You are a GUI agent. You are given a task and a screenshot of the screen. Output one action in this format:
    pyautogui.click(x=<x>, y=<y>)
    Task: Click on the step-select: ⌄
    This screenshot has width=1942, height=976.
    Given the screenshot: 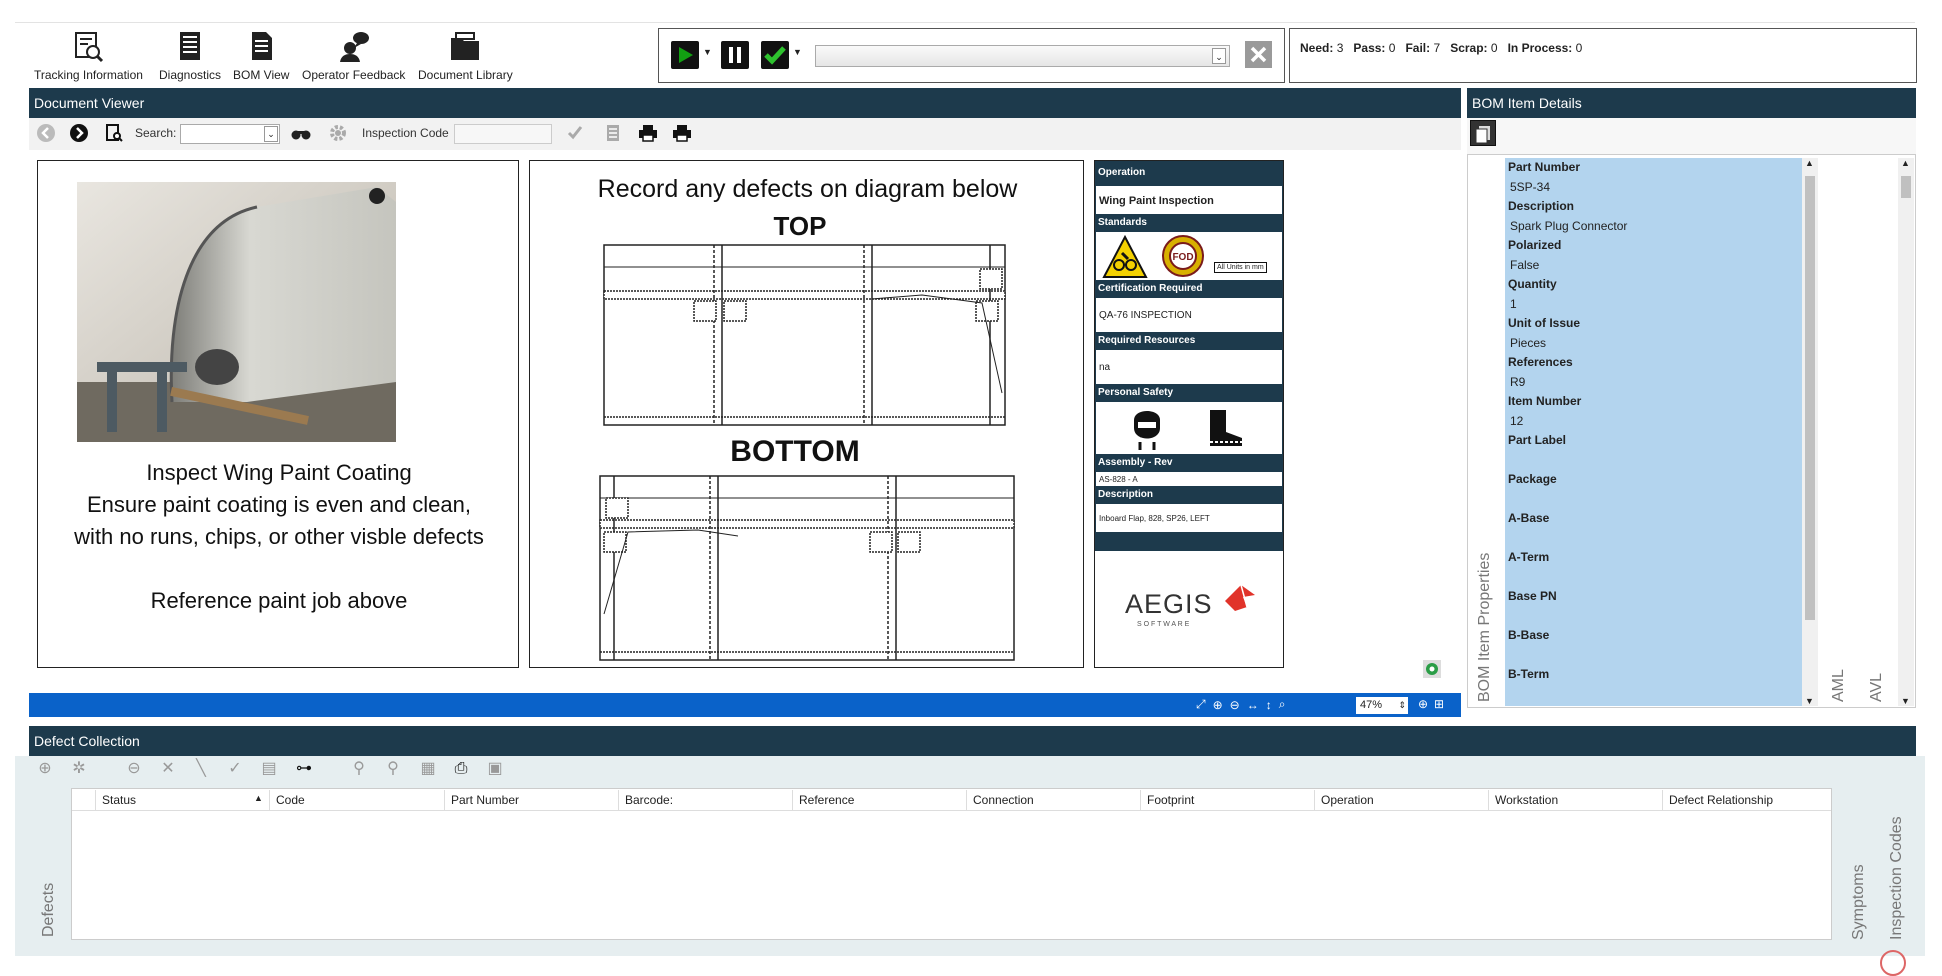 What is the action you would take?
    pyautogui.click(x=1022, y=56)
    